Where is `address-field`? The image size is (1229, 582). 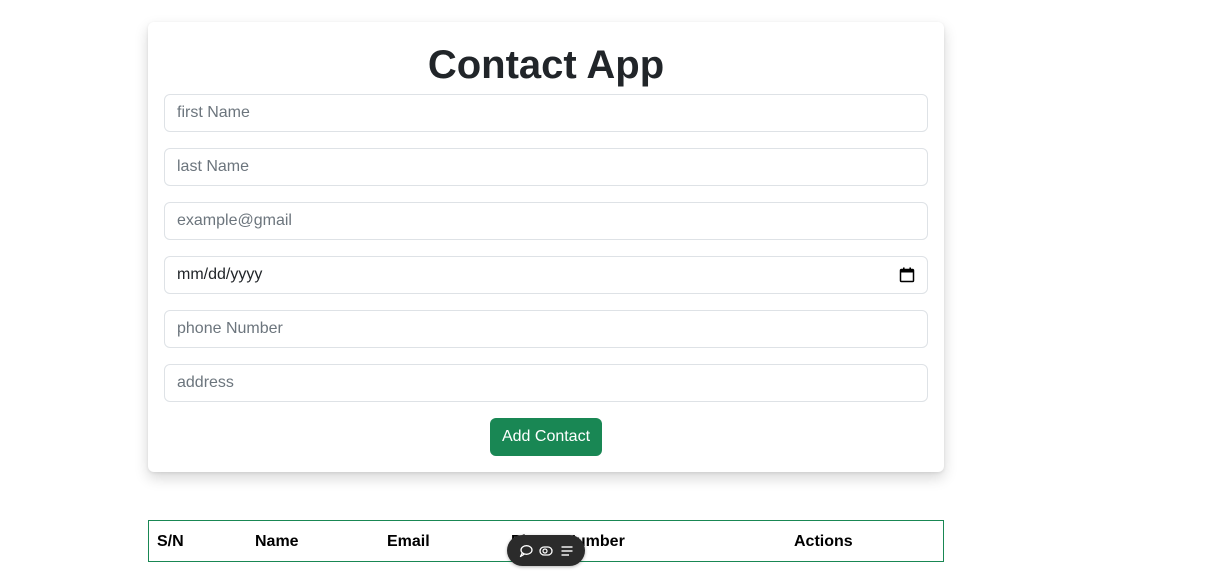 address-field is located at coordinates (546, 383).